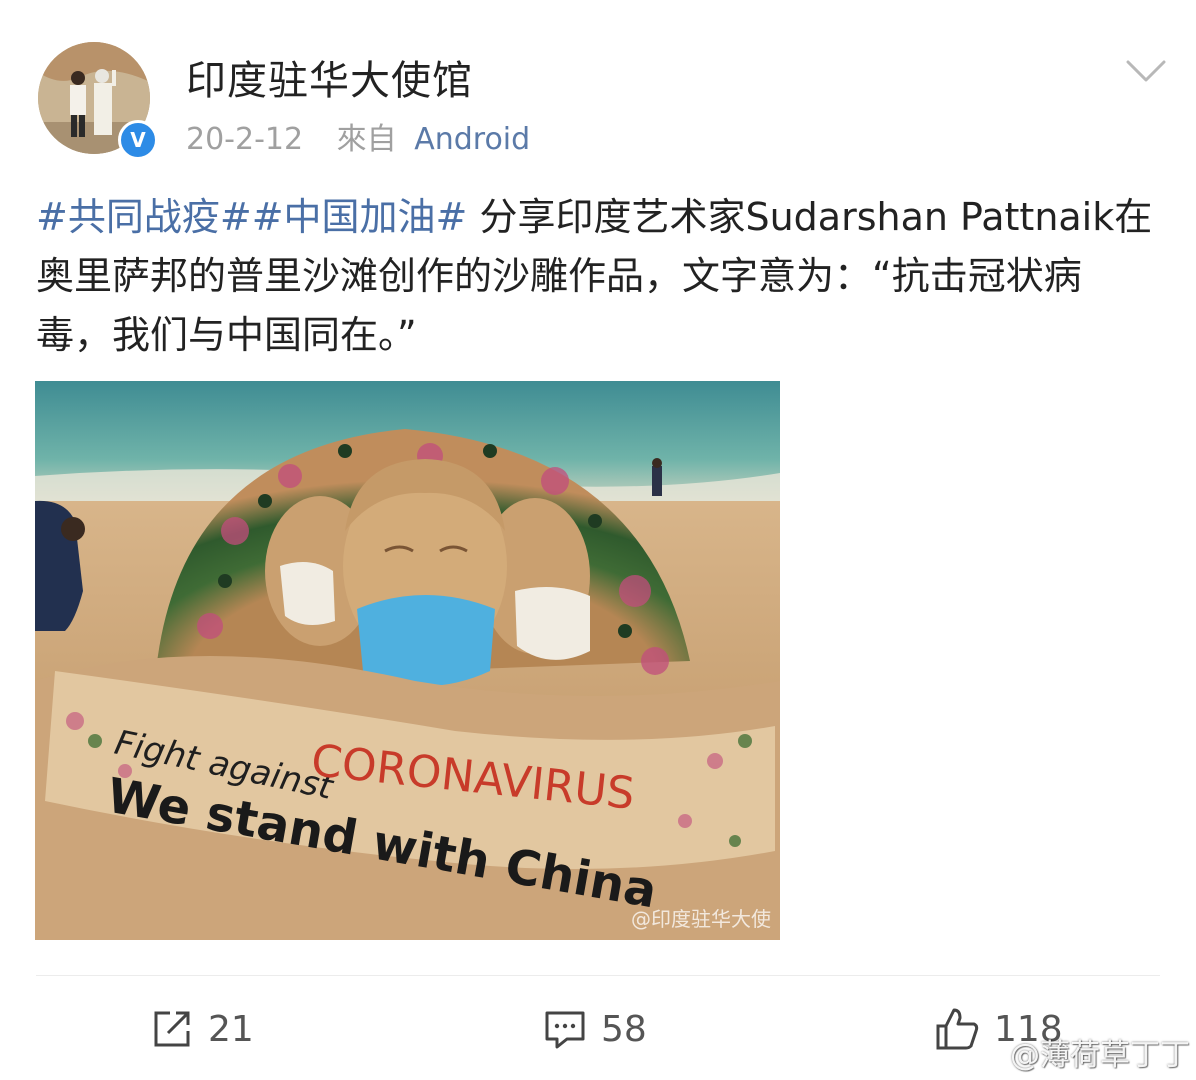  Describe the element at coordinates (366, 139) in the screenshot. I see `post-source-prefix: 來自` at that location.